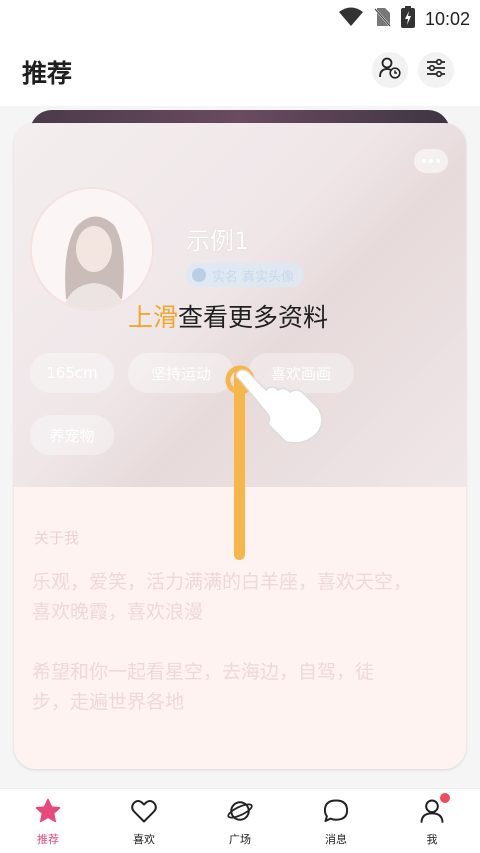 The image size is (480, 853). I want to click on tab-recommend: 推荐, so click(48, 821).